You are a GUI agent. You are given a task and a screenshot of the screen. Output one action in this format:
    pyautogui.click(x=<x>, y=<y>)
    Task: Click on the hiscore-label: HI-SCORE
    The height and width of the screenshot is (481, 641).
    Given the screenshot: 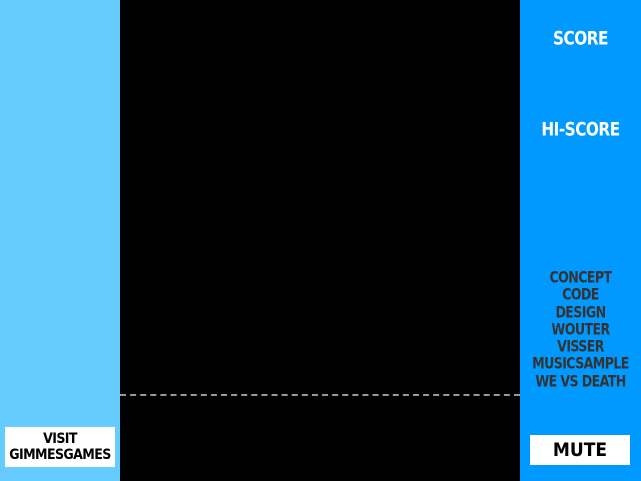 What is the action you would take?
    pyautogui.click(x=580, y=130)
    